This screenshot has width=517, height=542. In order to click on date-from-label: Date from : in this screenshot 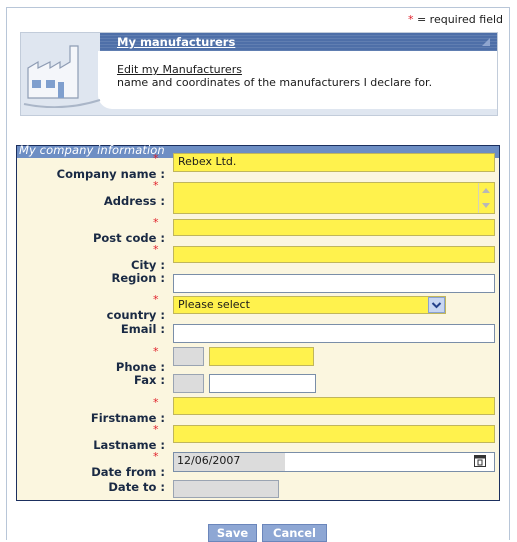, I will do `click(128, 472)`.